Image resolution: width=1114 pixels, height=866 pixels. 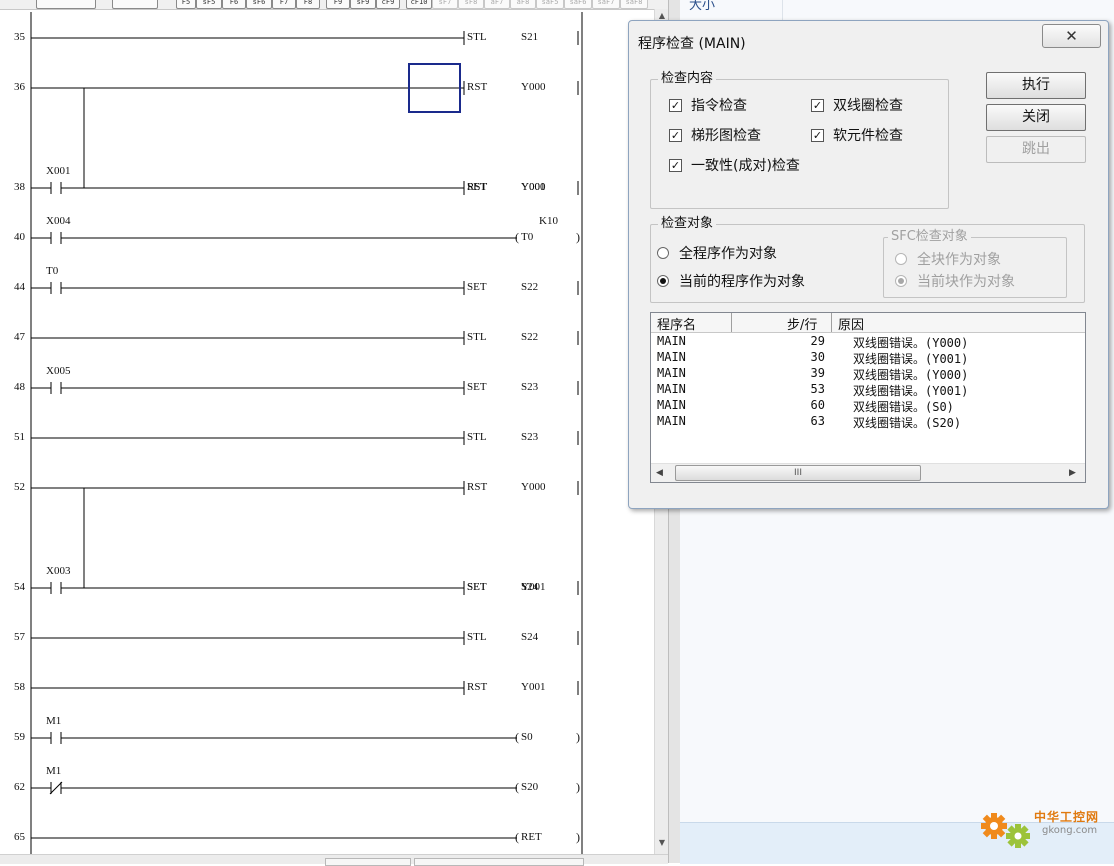 I want to click on step-number: 38, so click(x=20, y=187).